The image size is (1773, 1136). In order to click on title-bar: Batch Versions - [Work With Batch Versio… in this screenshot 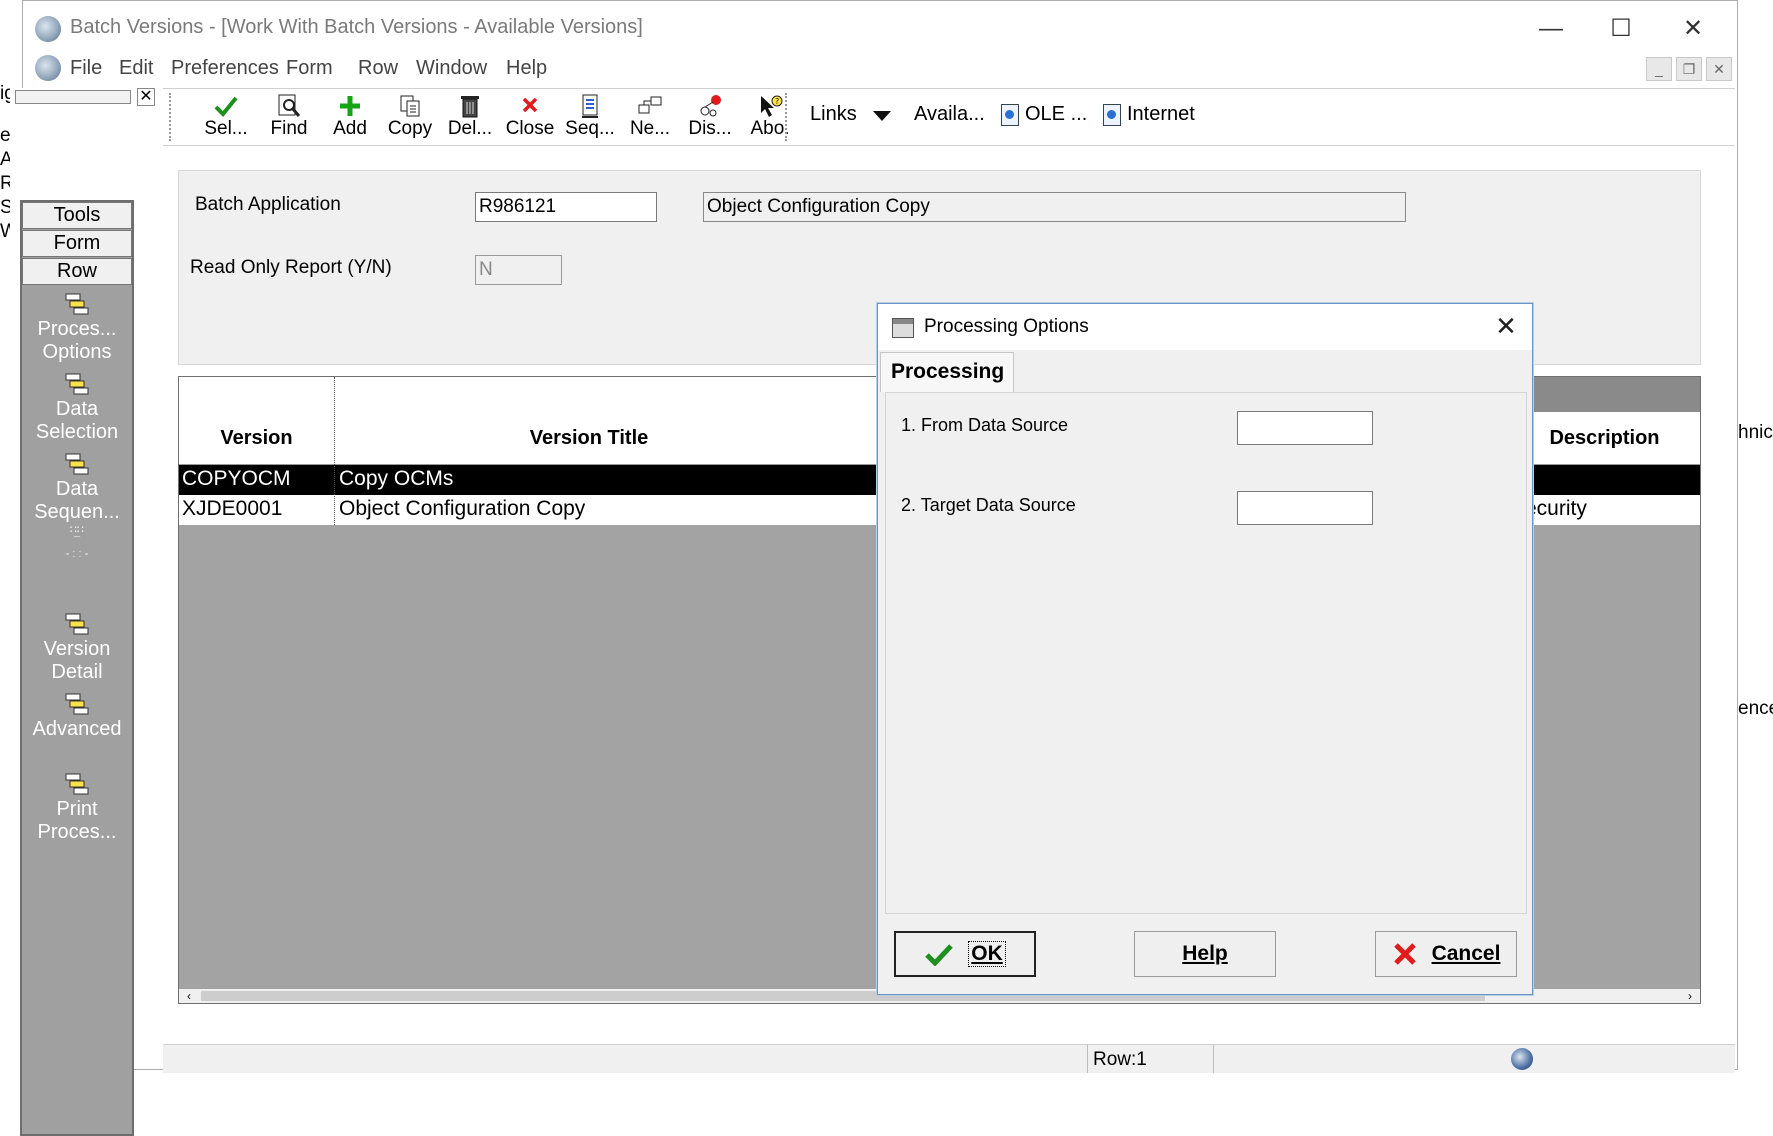, I will do `click(880, 30)`.